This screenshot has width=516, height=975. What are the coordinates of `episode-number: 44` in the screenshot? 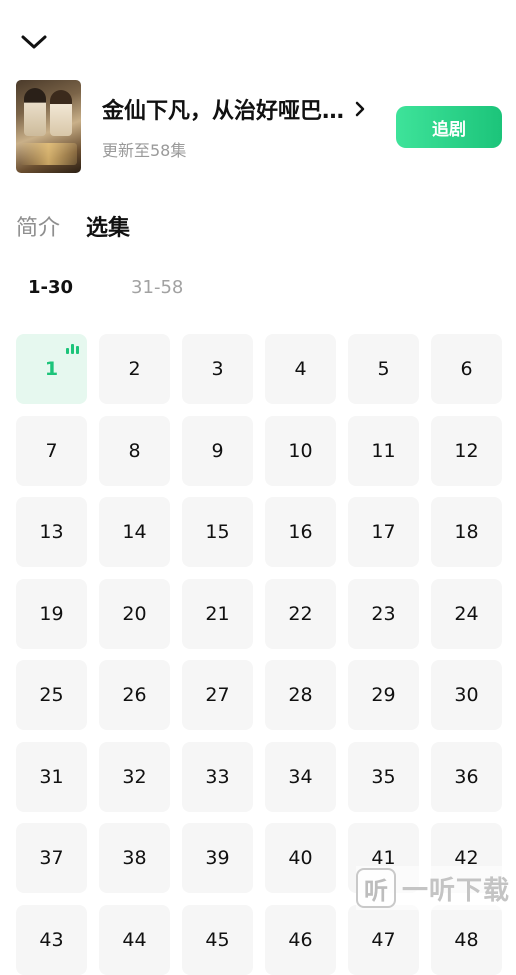 It's located at (134, 939).